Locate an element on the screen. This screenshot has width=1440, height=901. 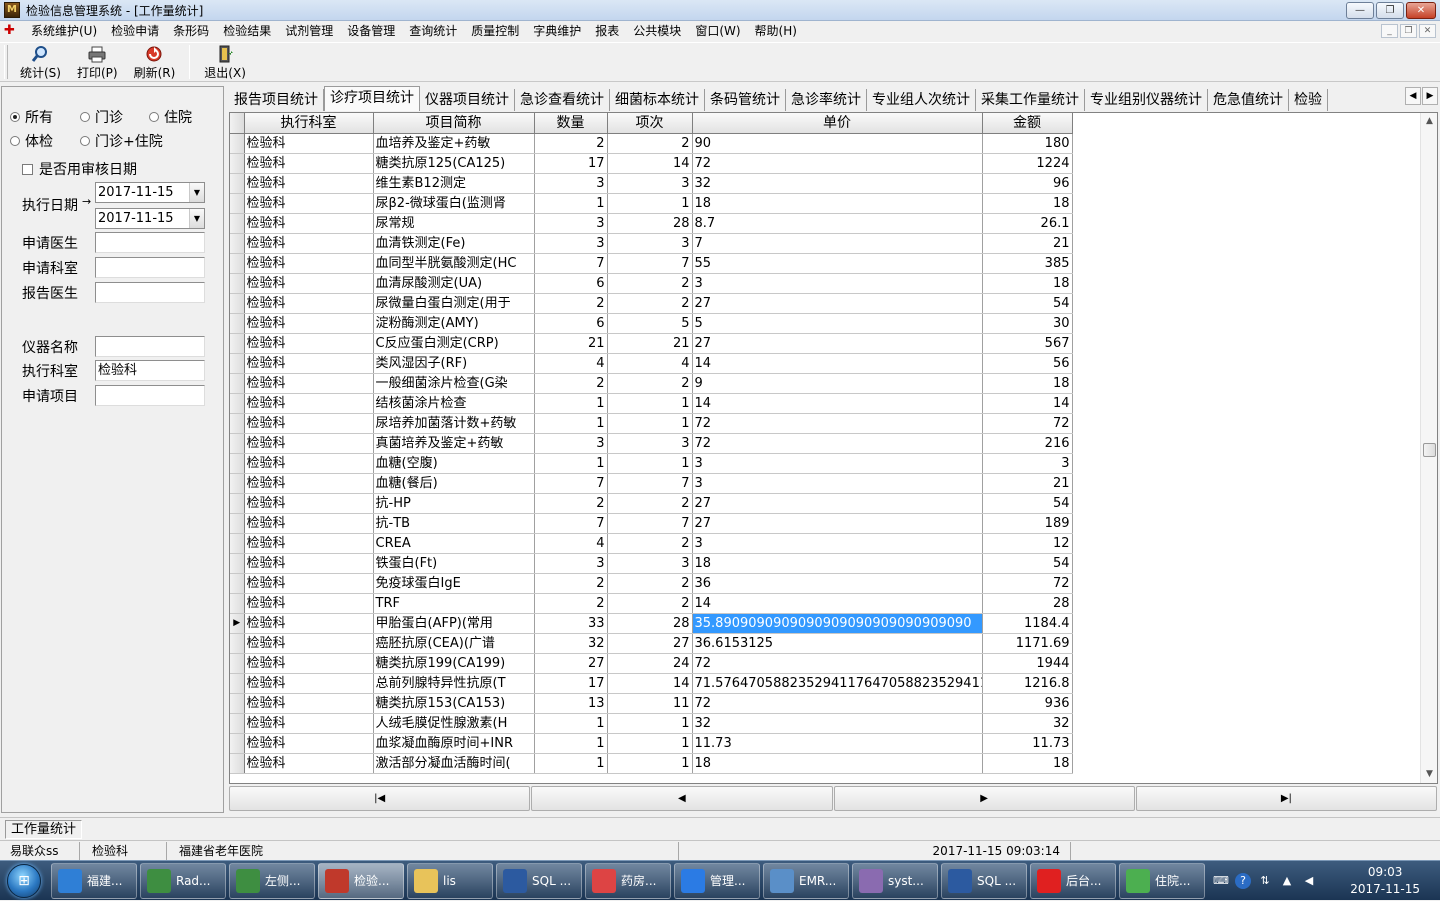
first-record-button: |◀ is located at coordinates (380, 798).